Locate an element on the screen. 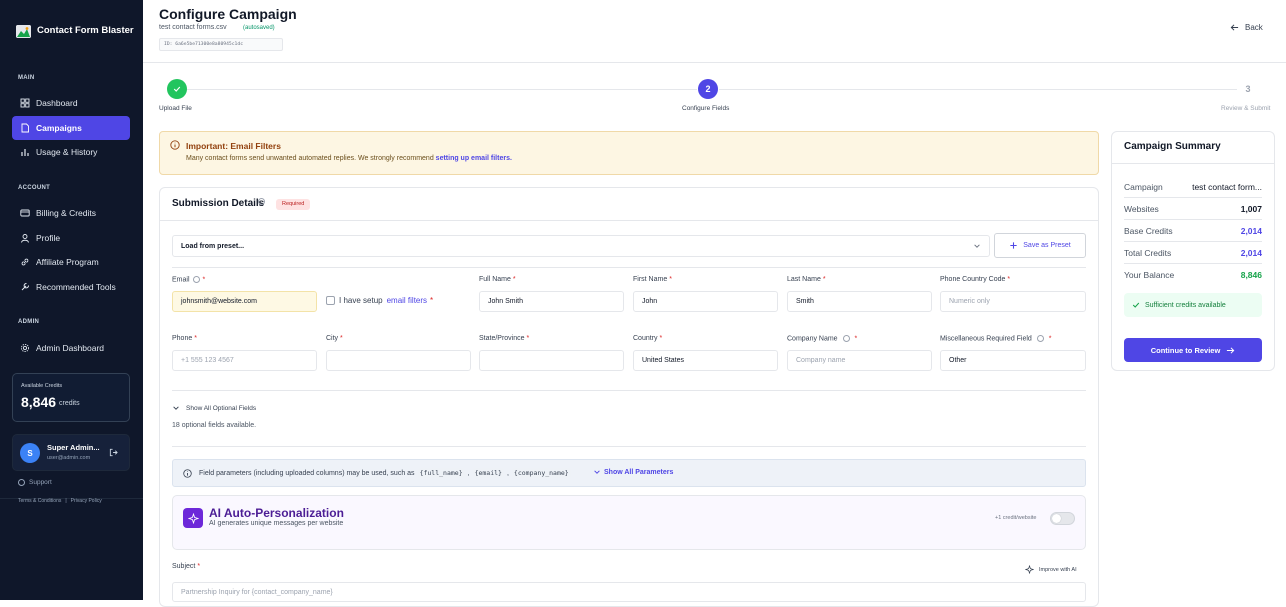  phone-label: Phone * is located at coordinates (184, 338).